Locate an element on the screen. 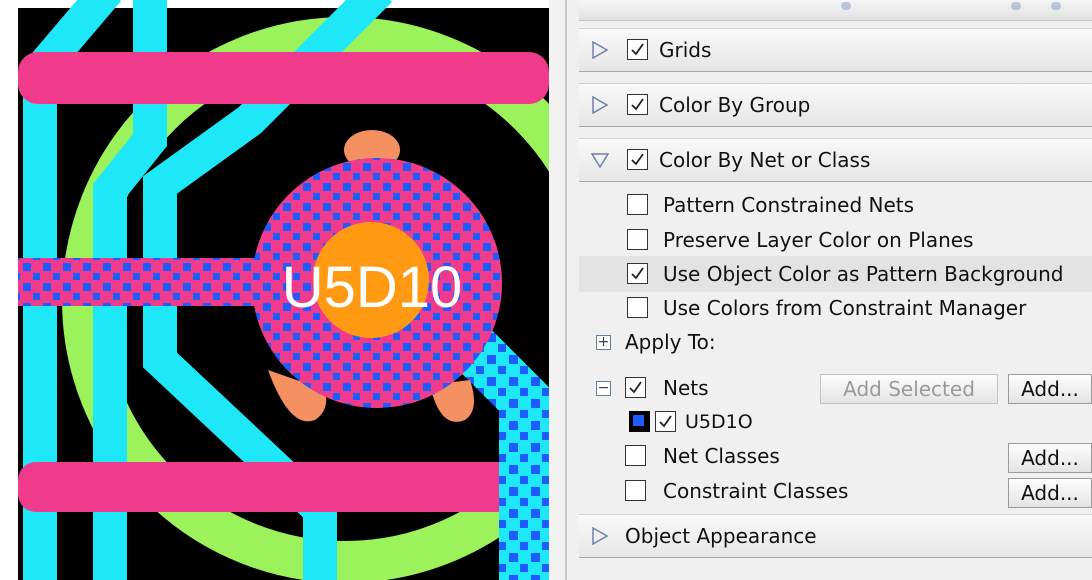 The height and width of the screenshot is (580, 1092). collapse-triangle-icon is located at coordinates (600, 160).